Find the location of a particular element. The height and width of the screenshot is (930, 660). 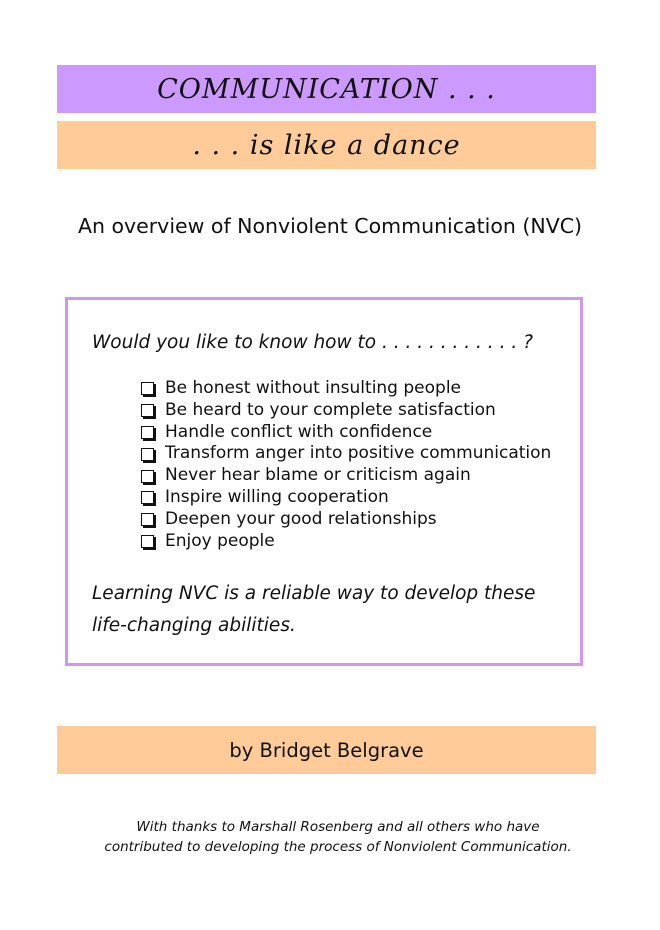

author-name: by Bridget Belgrave is located at coordinates (326, 750).